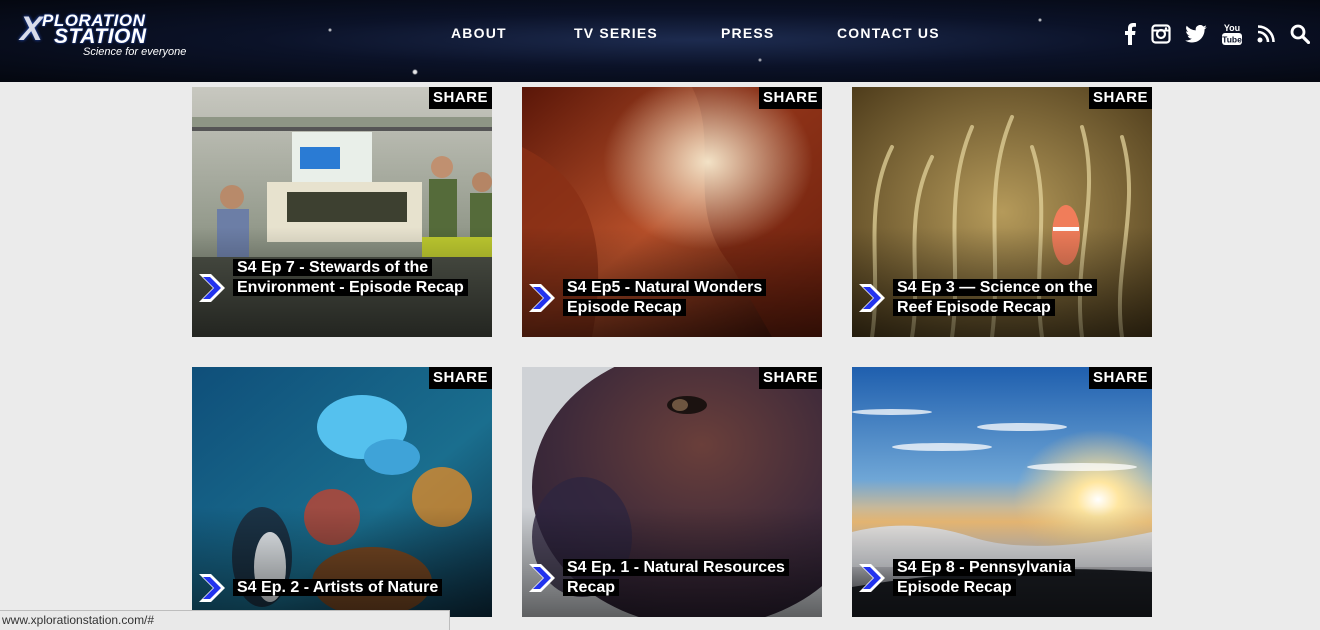 The height and width of the screenshot is (630, 1320). What do you see at coordinates (115, 38) in the screenshot?
I see `site-logo: X PLORATION STATION Science for everyone` at bounding box center [115, 38].